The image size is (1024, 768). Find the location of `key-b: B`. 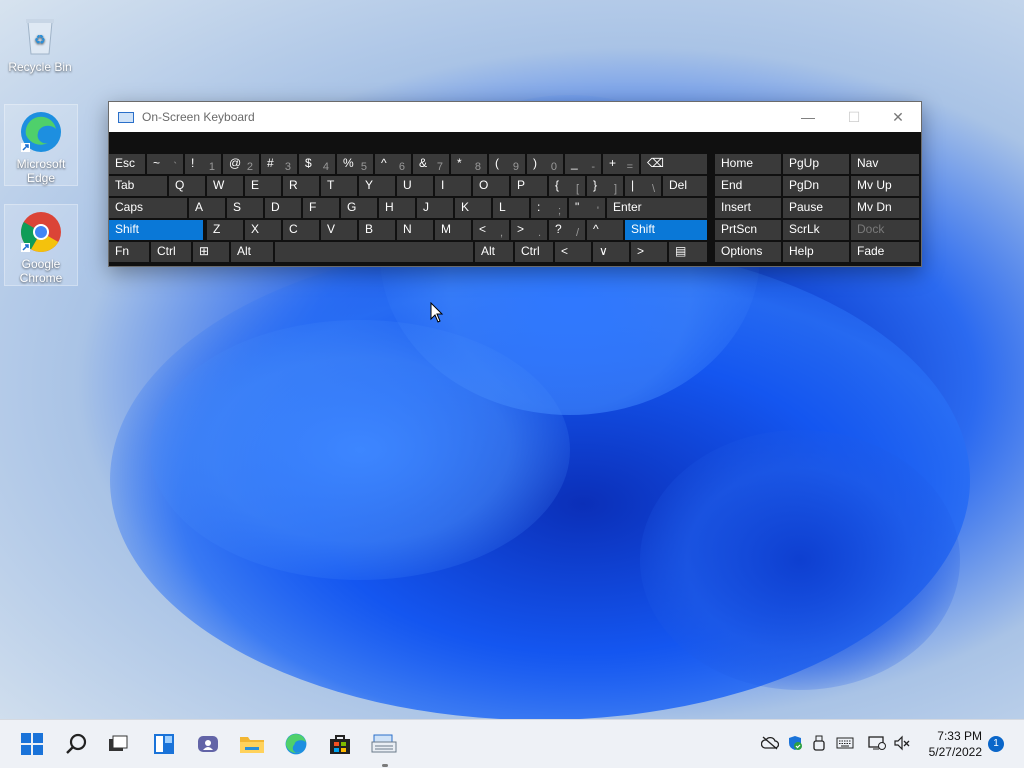

key-b: B is located at coordinates (377, 230).